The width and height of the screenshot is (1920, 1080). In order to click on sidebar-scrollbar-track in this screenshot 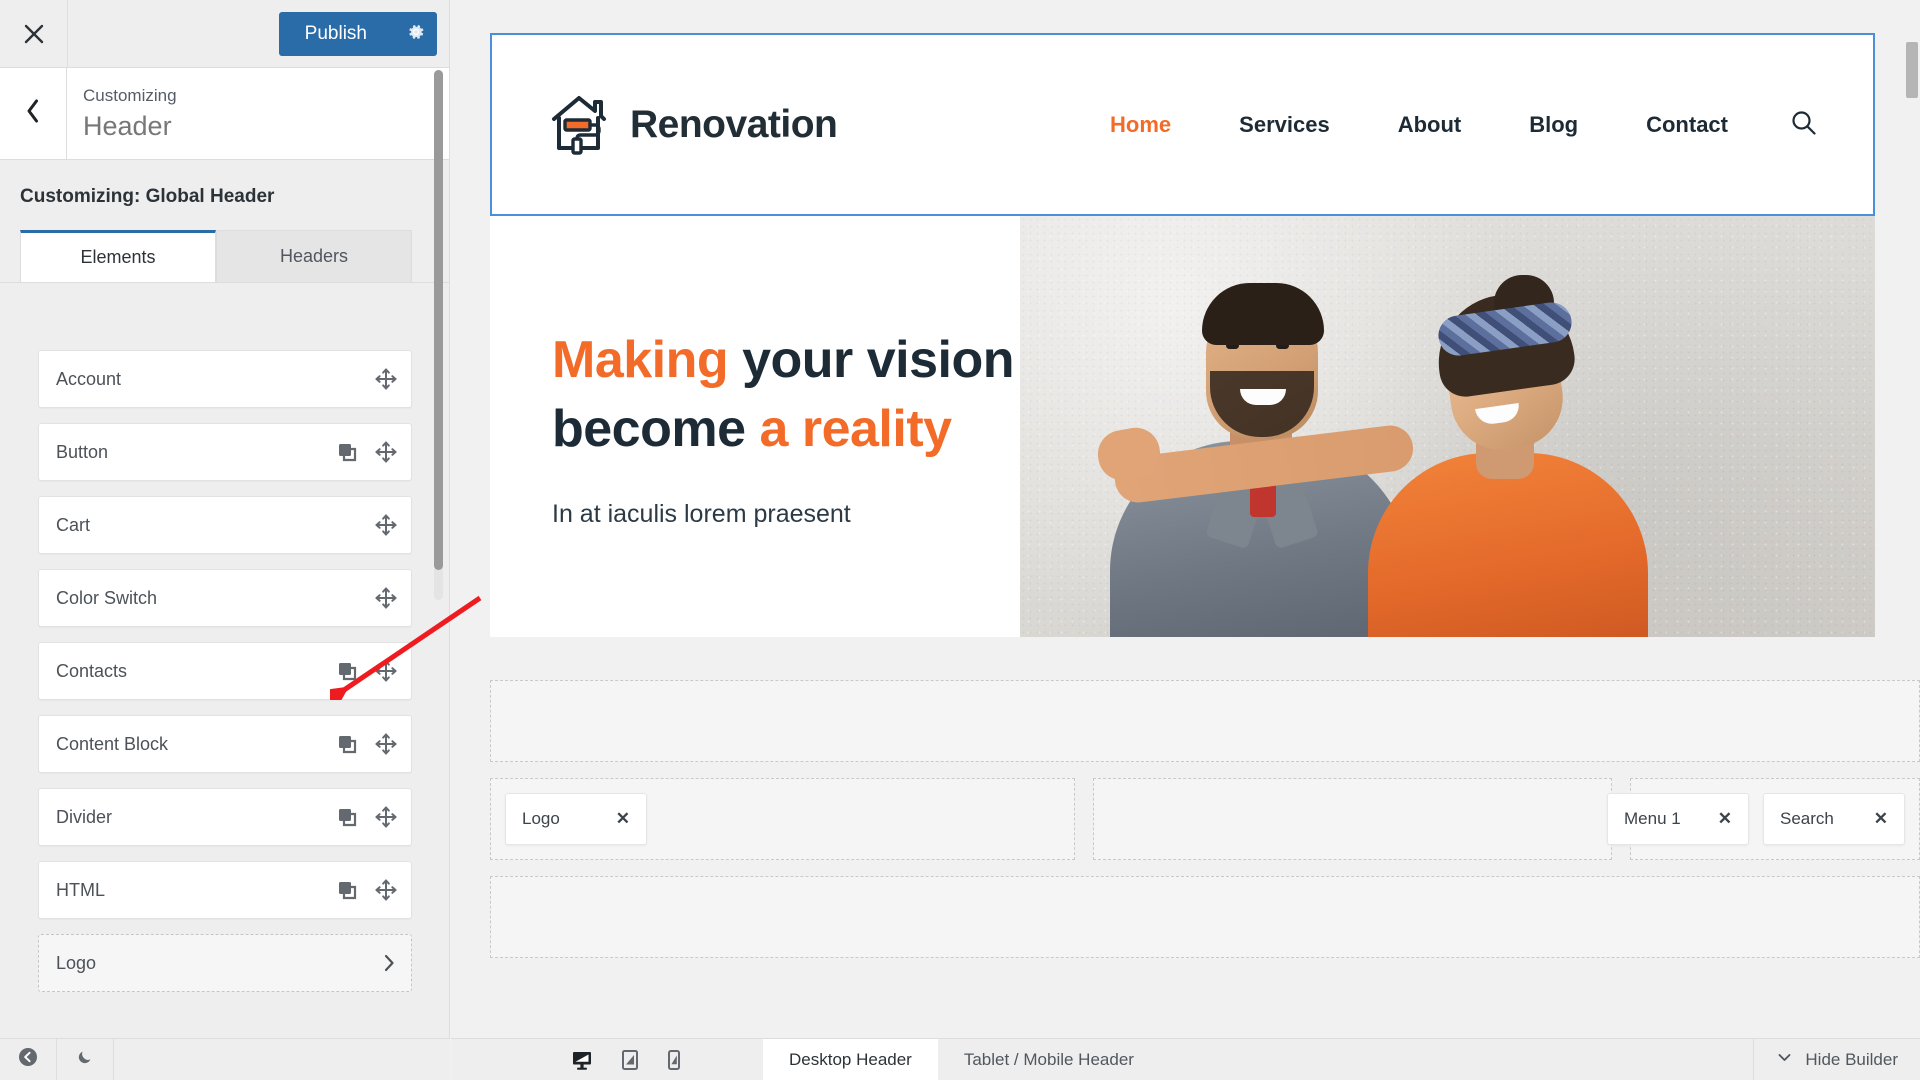, I will do `click(438, 335)`.